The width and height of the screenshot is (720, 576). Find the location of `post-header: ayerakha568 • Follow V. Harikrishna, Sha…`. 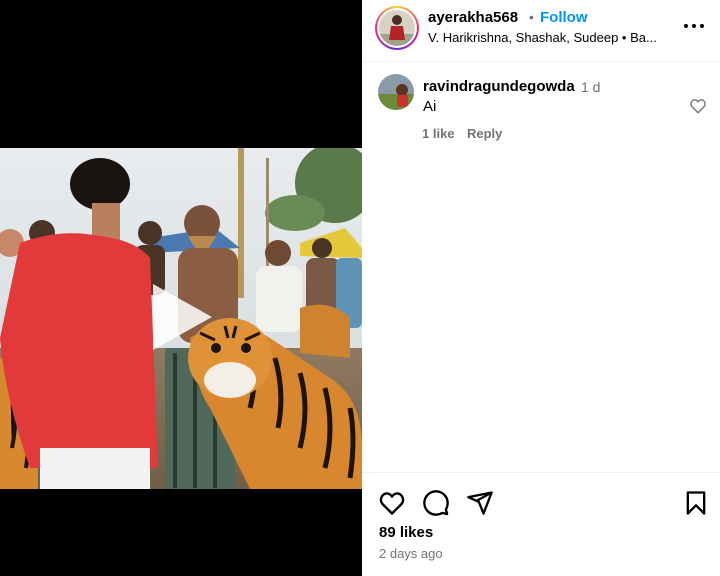

post-header: ayerakha568 • Follow V. Harikrishna, Sha… is located at coordinates (541, 31).